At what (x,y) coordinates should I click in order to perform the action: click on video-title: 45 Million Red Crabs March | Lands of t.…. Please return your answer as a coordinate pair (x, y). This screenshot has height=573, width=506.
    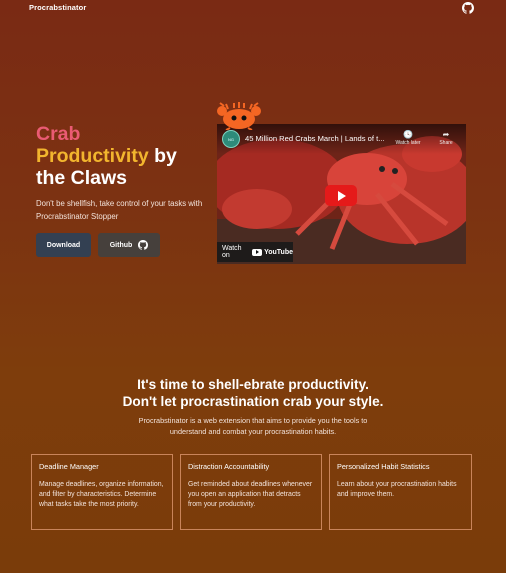
    Looking at the image, I should click on (315, 138).